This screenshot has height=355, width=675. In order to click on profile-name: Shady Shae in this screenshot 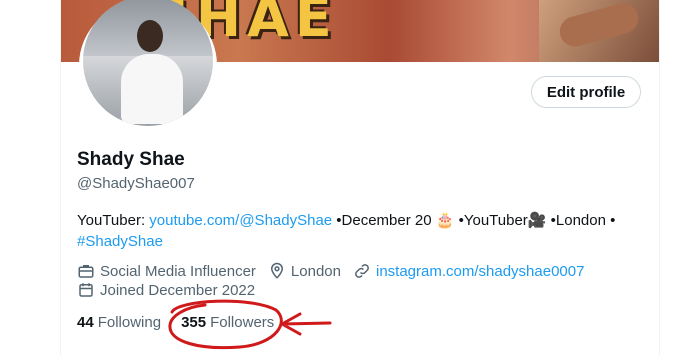, I will do `click(131, 159)`.